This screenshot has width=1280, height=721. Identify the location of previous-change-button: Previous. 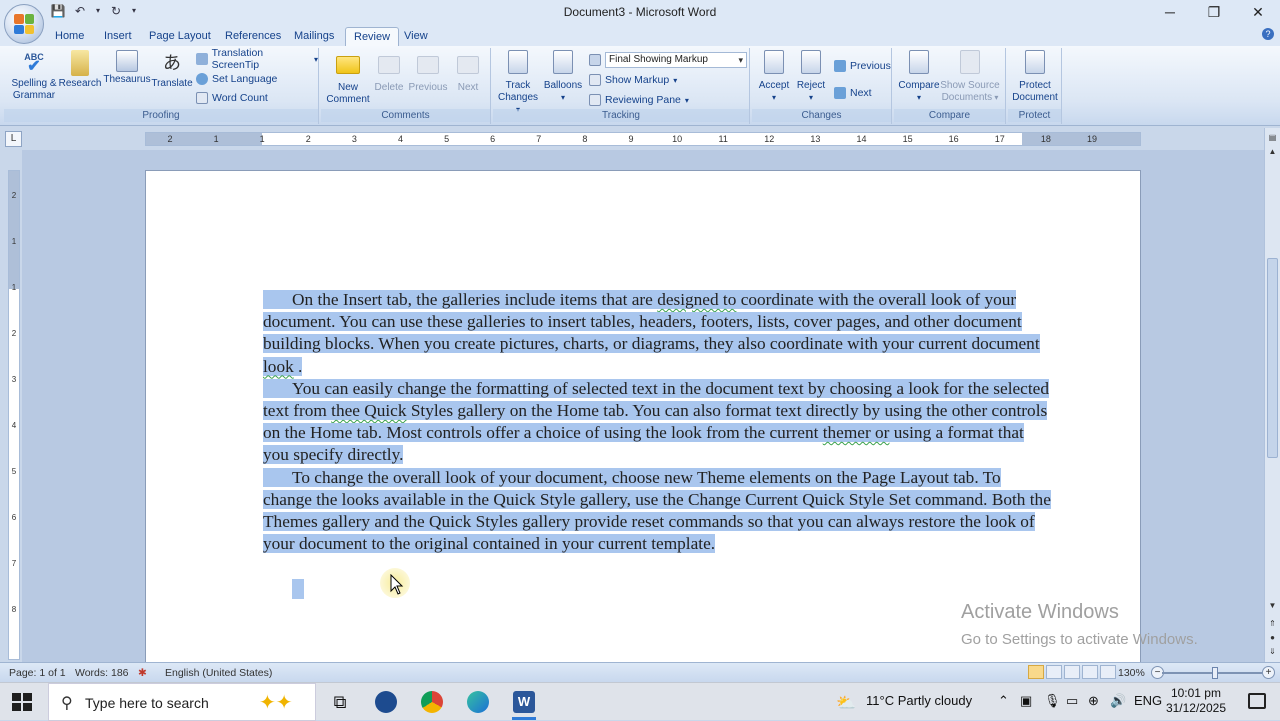
(862, 66).